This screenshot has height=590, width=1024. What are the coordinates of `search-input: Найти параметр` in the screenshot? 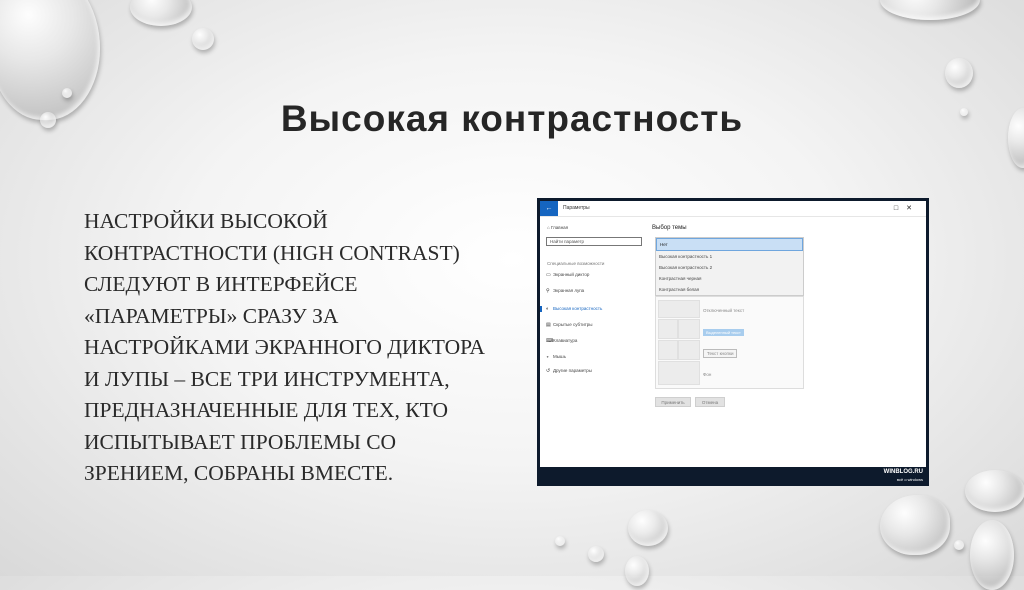 It's located at (594, 241).